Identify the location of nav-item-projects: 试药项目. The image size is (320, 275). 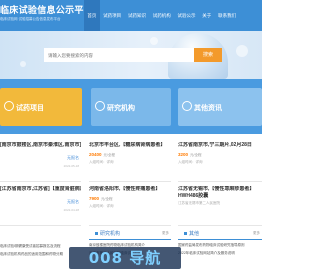
(112, 15).